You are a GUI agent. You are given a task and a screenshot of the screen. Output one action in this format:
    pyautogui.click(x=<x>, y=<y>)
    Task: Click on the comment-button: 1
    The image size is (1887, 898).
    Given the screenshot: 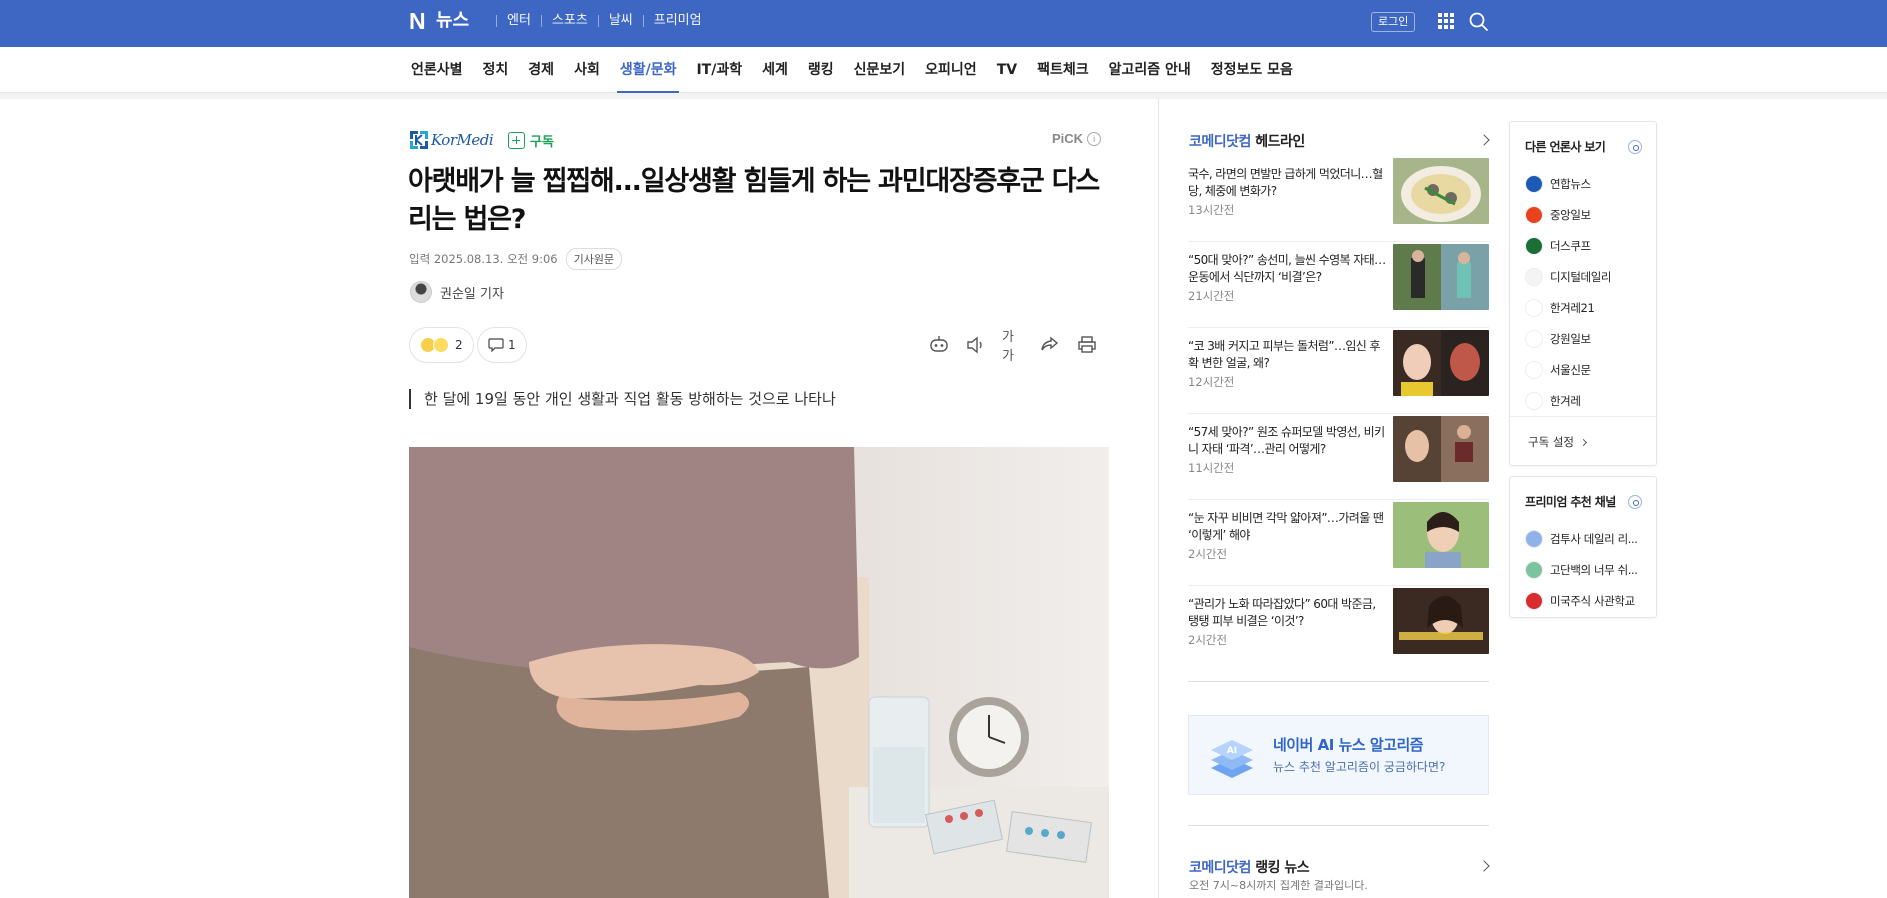 What is the action you would take?
    pyautogui.click(x=502, y=345)
    